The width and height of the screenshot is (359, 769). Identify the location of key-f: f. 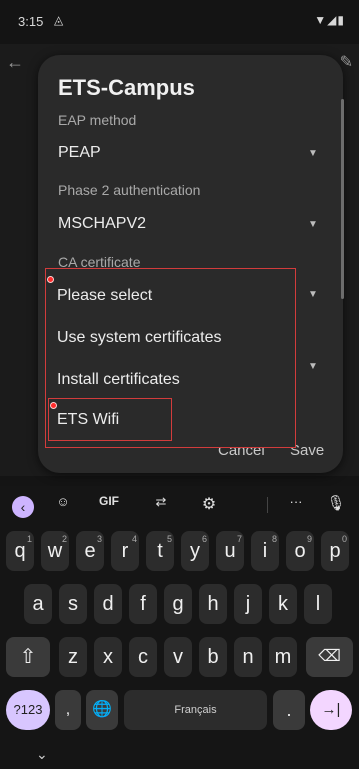
(143, 604).